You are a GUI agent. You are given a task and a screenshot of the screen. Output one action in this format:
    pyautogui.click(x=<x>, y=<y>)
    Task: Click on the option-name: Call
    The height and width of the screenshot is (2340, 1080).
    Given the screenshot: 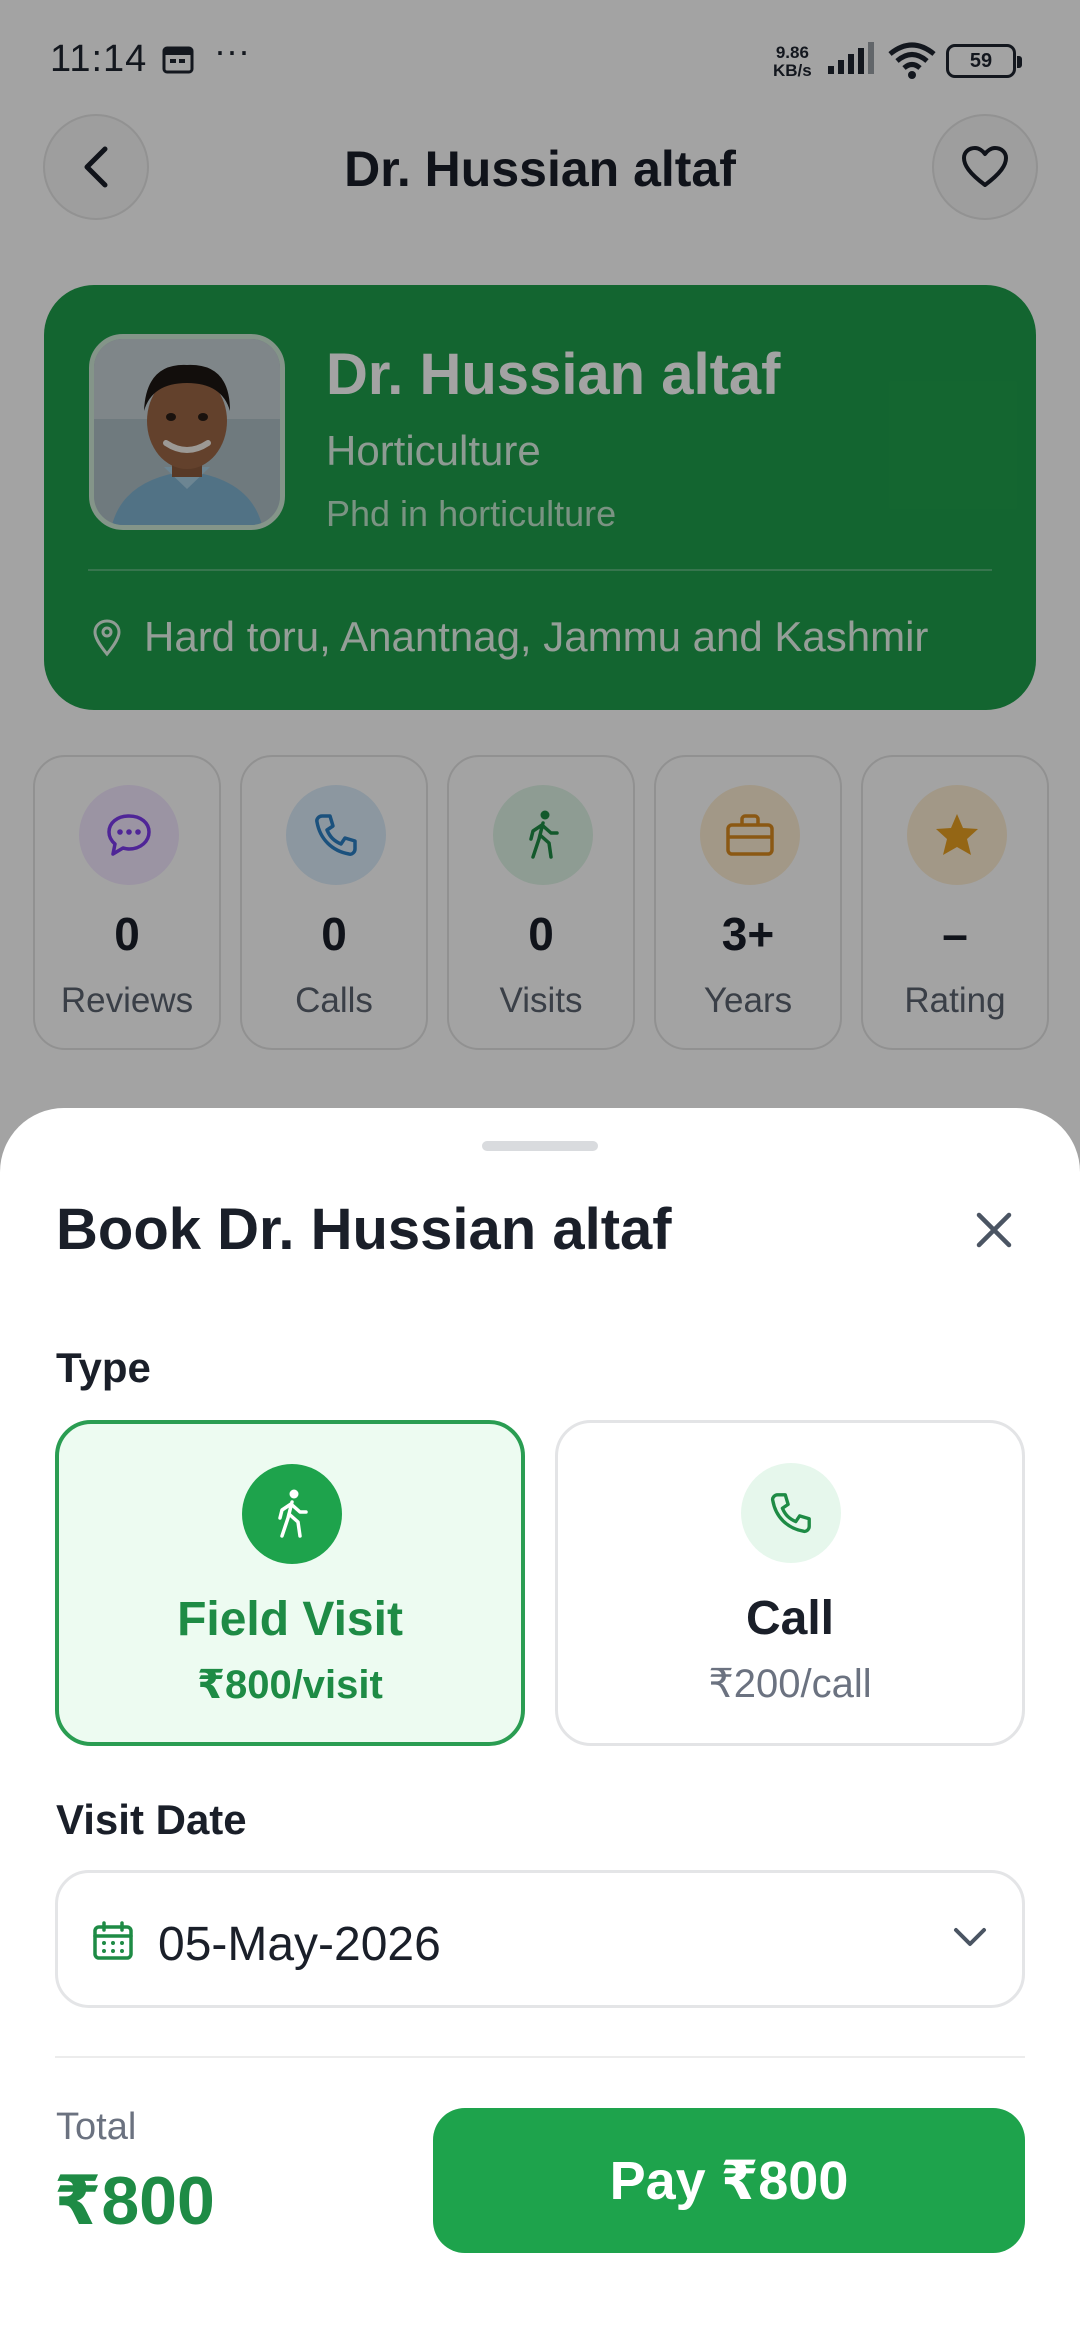 What is the action you would take?
    pyautogui.click(x=790, y=1618)
    